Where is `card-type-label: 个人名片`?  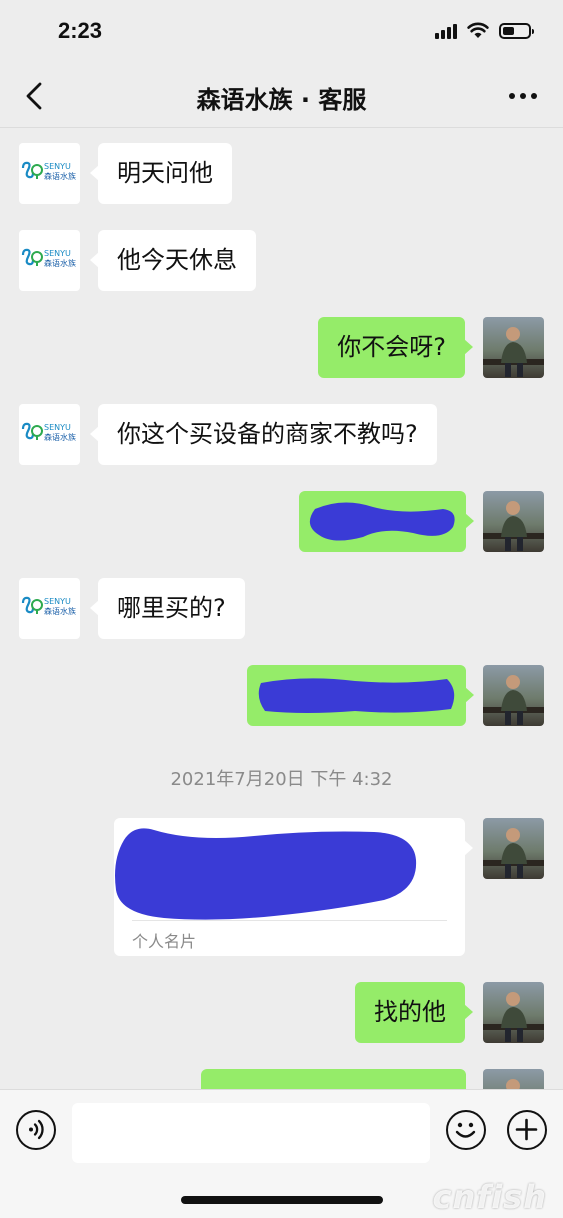
card-type-label: 个人名片 is located at coordinates (164, 941).